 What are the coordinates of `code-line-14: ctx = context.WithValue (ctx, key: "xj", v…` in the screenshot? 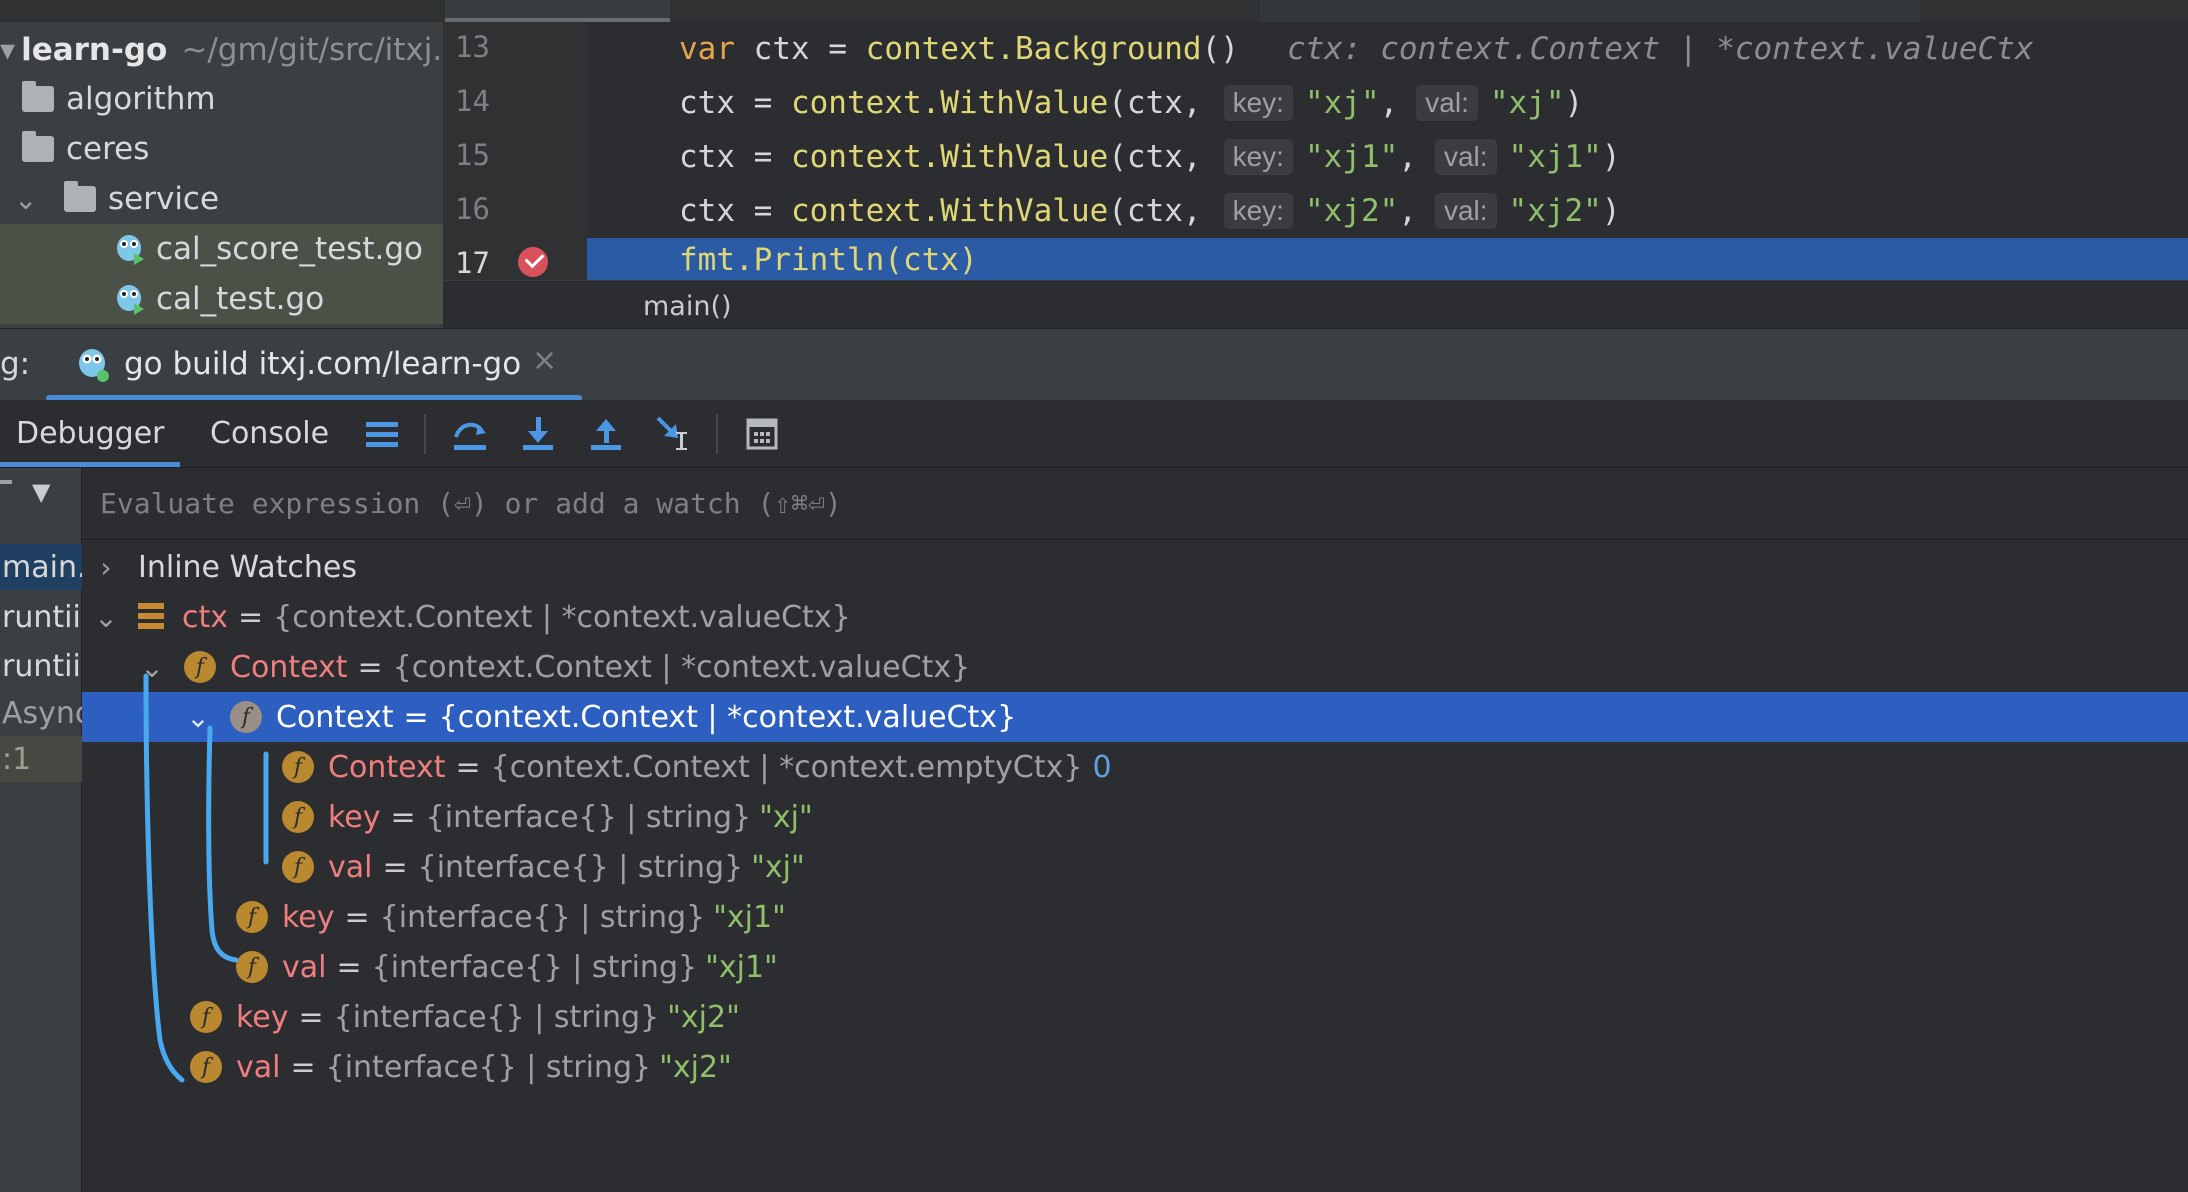 It's located at (1387, 103).